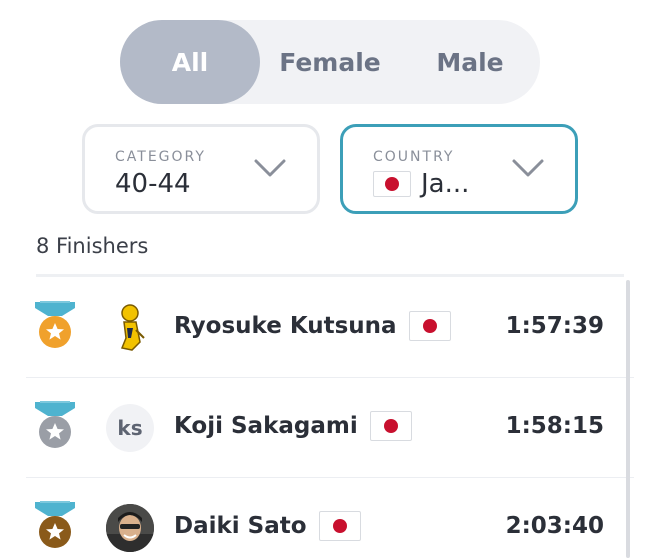 Image resolution: width=654 pixels, height=558 pixels. I want to click on silver-medal-icon, so click(55, 424).